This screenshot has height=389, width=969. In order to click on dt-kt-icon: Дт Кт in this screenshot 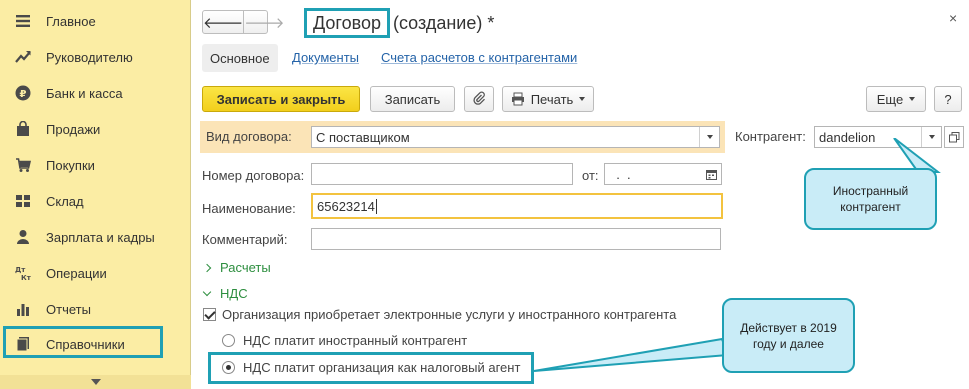, I will do `click(23, 273)`.